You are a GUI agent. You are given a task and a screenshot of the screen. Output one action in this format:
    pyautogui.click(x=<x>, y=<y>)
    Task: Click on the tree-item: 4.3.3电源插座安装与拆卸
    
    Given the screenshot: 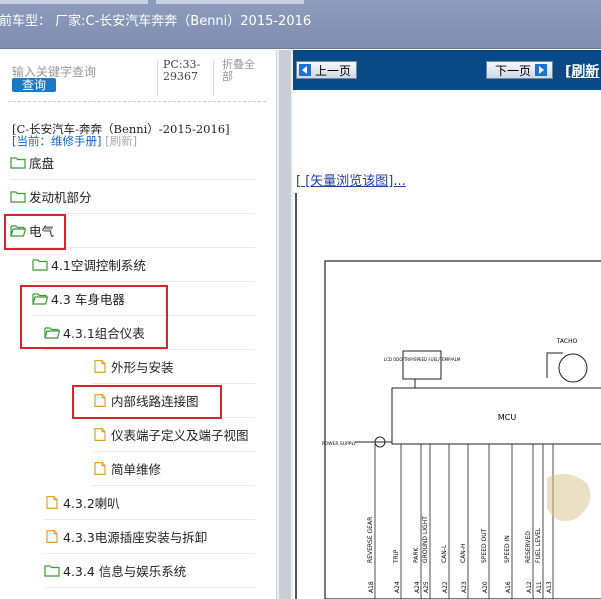 What is the action you would take?
    pyautogui.click(x=149, y=537)
    